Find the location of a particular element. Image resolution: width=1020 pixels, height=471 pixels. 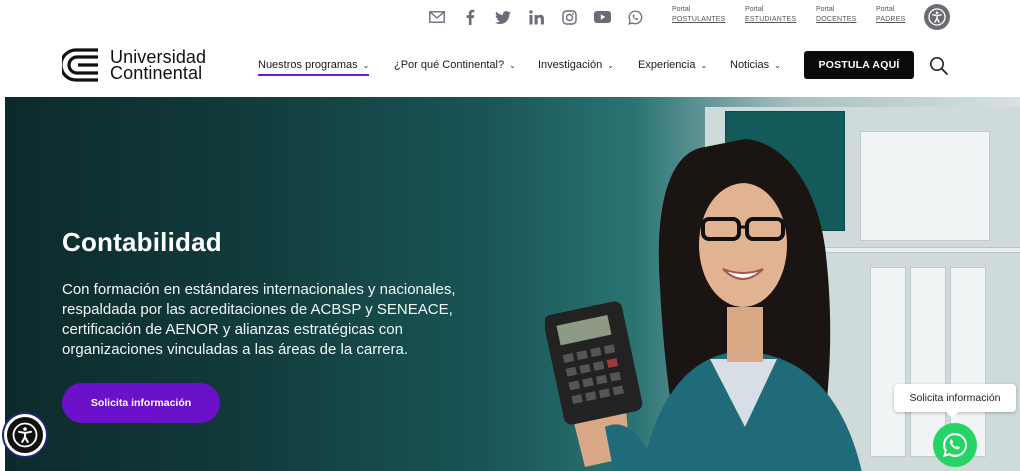

portal-name: ESTUDIANTES is located at coordinates (771, 19).